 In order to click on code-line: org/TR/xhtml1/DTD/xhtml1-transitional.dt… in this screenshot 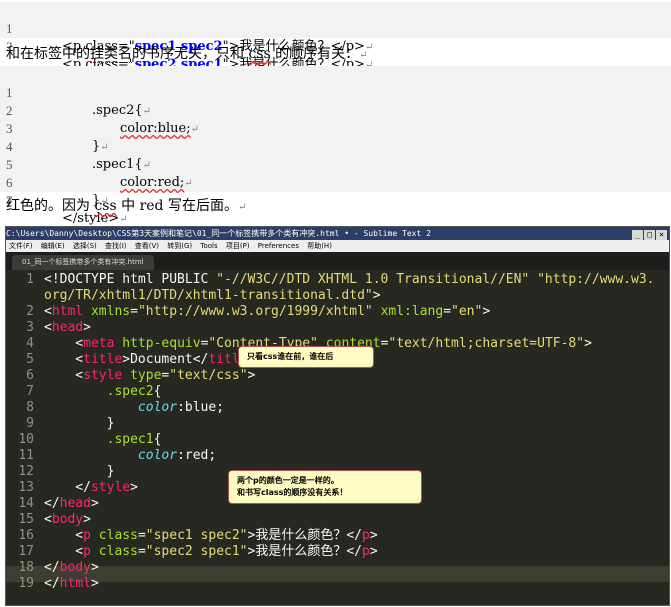, I will do `click(212, 295)`.